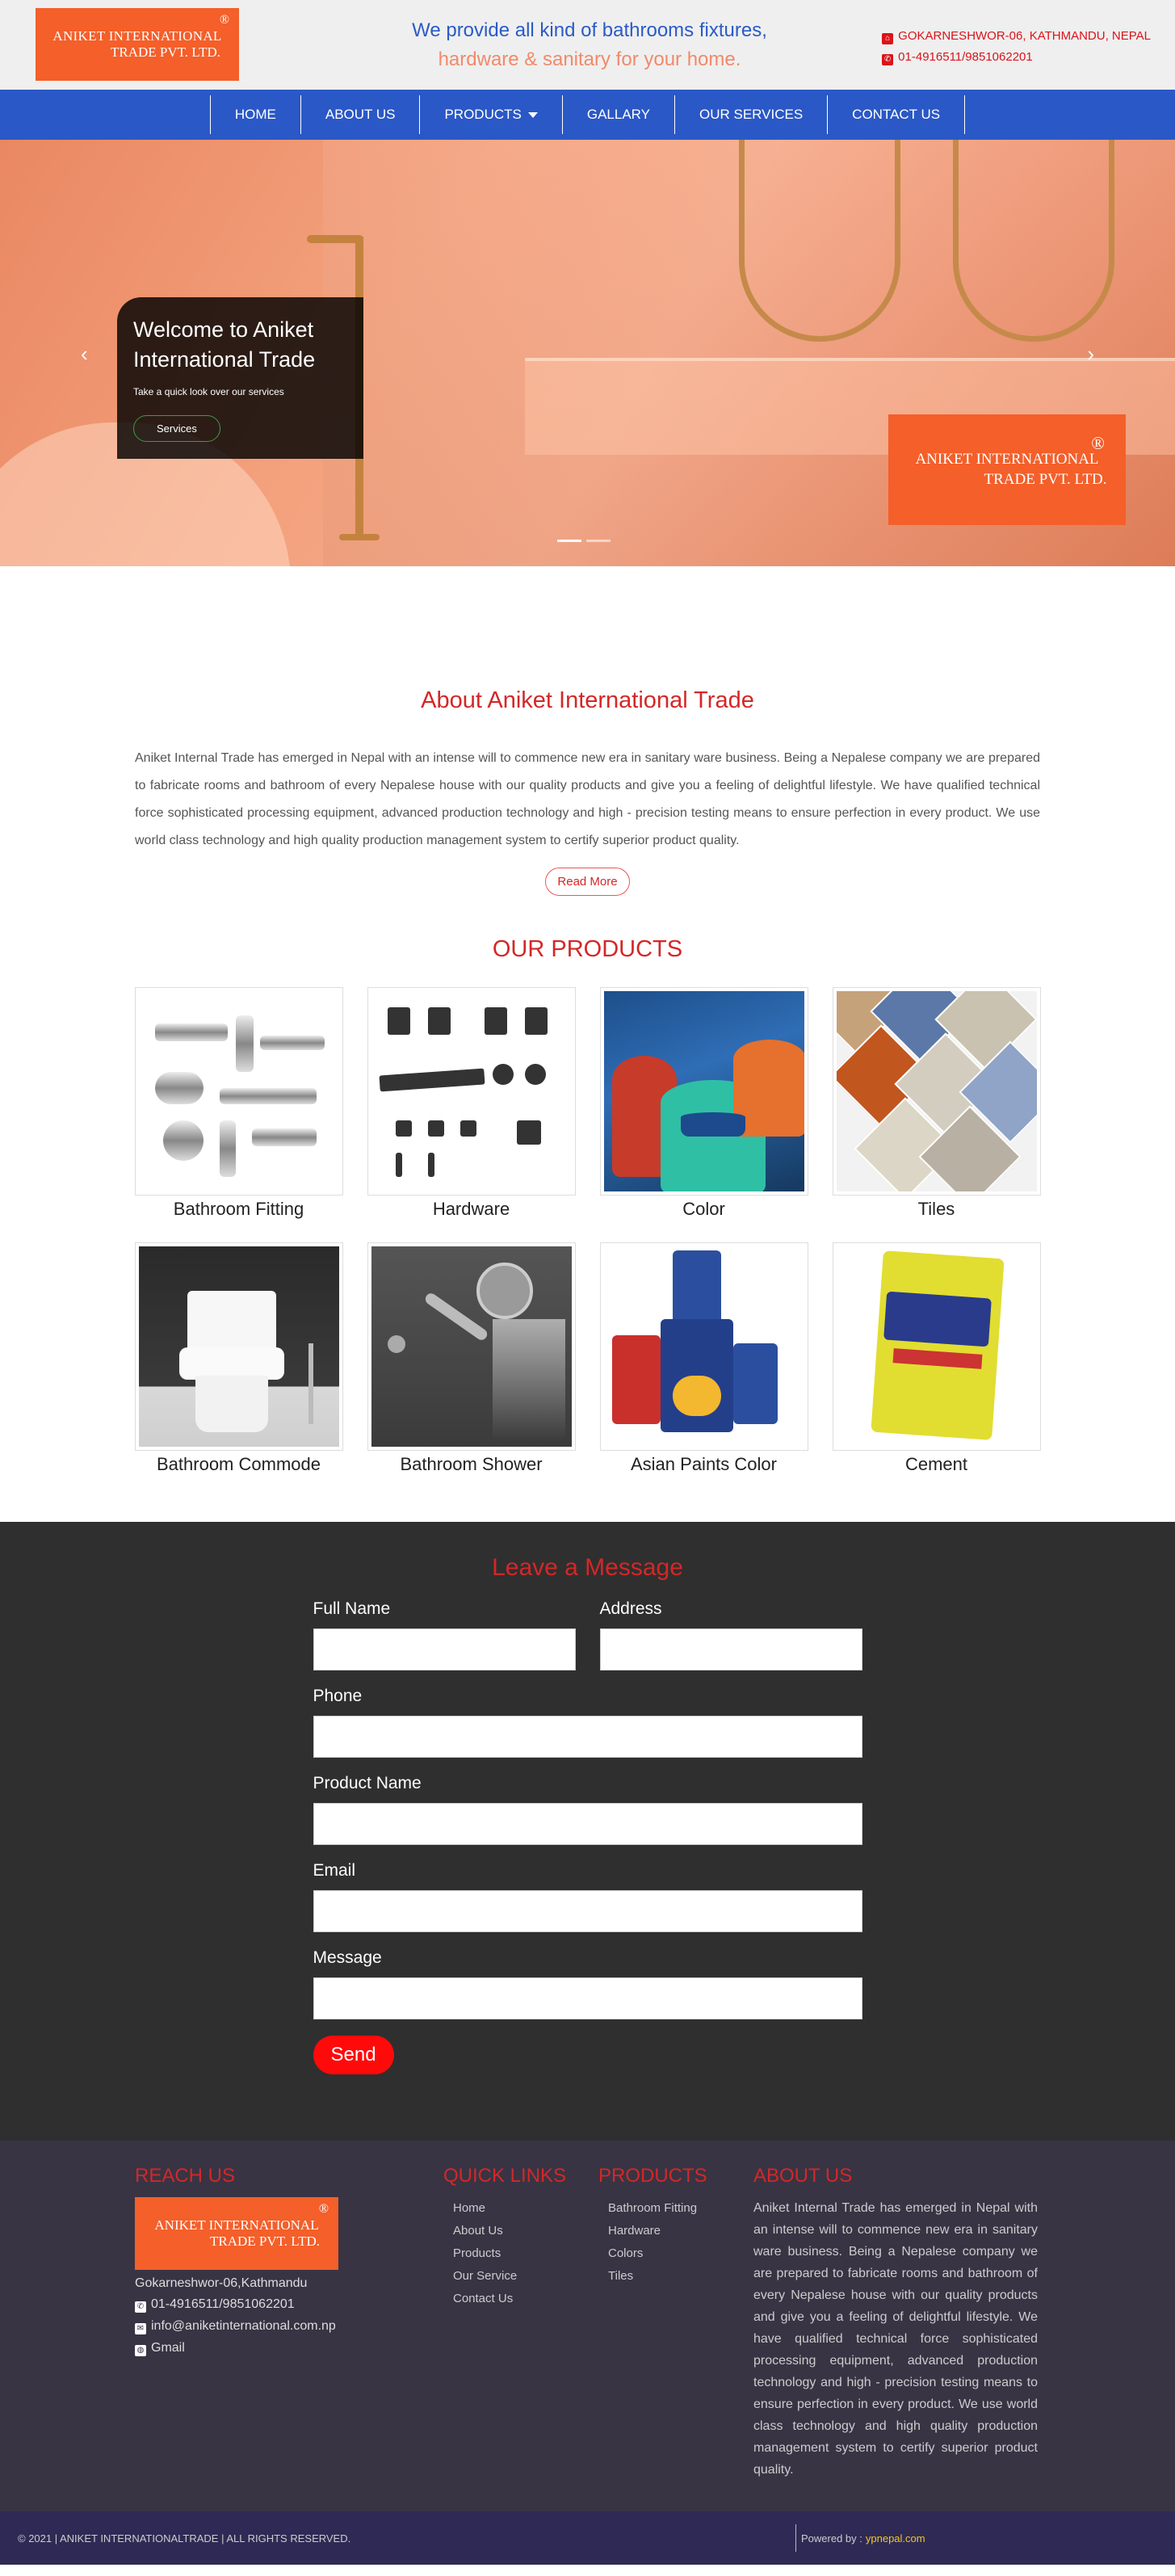 The height and width of the screenshot is (2576, 1175). What do you see at coordinates (239, 1464) in the screenshot?
I see `product-name: Bathroom Commode` at bounding box center [239, 1464].